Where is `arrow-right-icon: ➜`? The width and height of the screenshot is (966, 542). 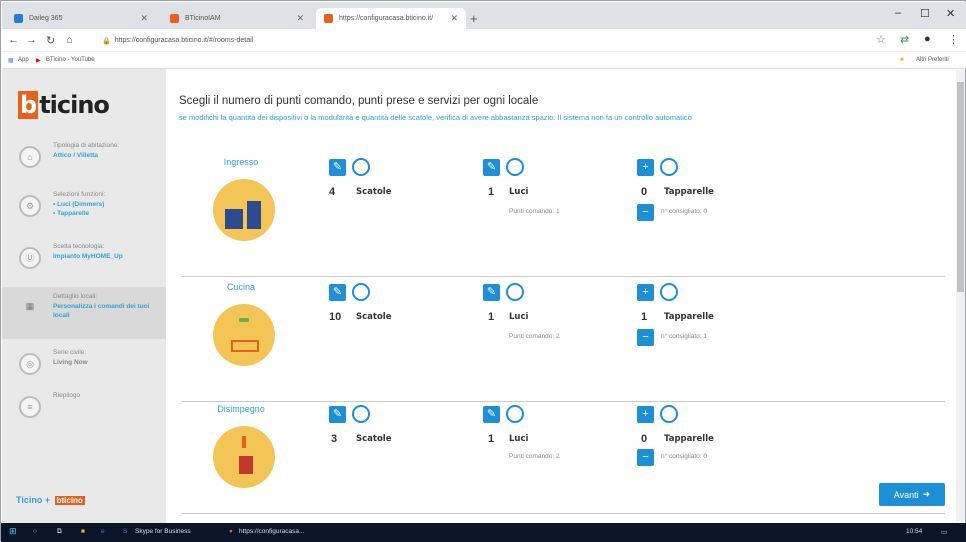 arrow-right-icon: ➜ is located at coordinates (926, 494).